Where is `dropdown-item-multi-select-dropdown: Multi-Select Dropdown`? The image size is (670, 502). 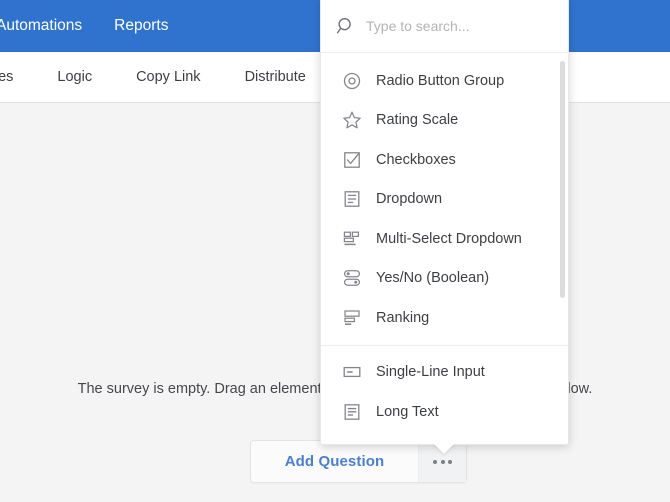
dropdown-item-multi-select-dropdown: Multi-Select Dropdown is located at coordinates (444, 239).